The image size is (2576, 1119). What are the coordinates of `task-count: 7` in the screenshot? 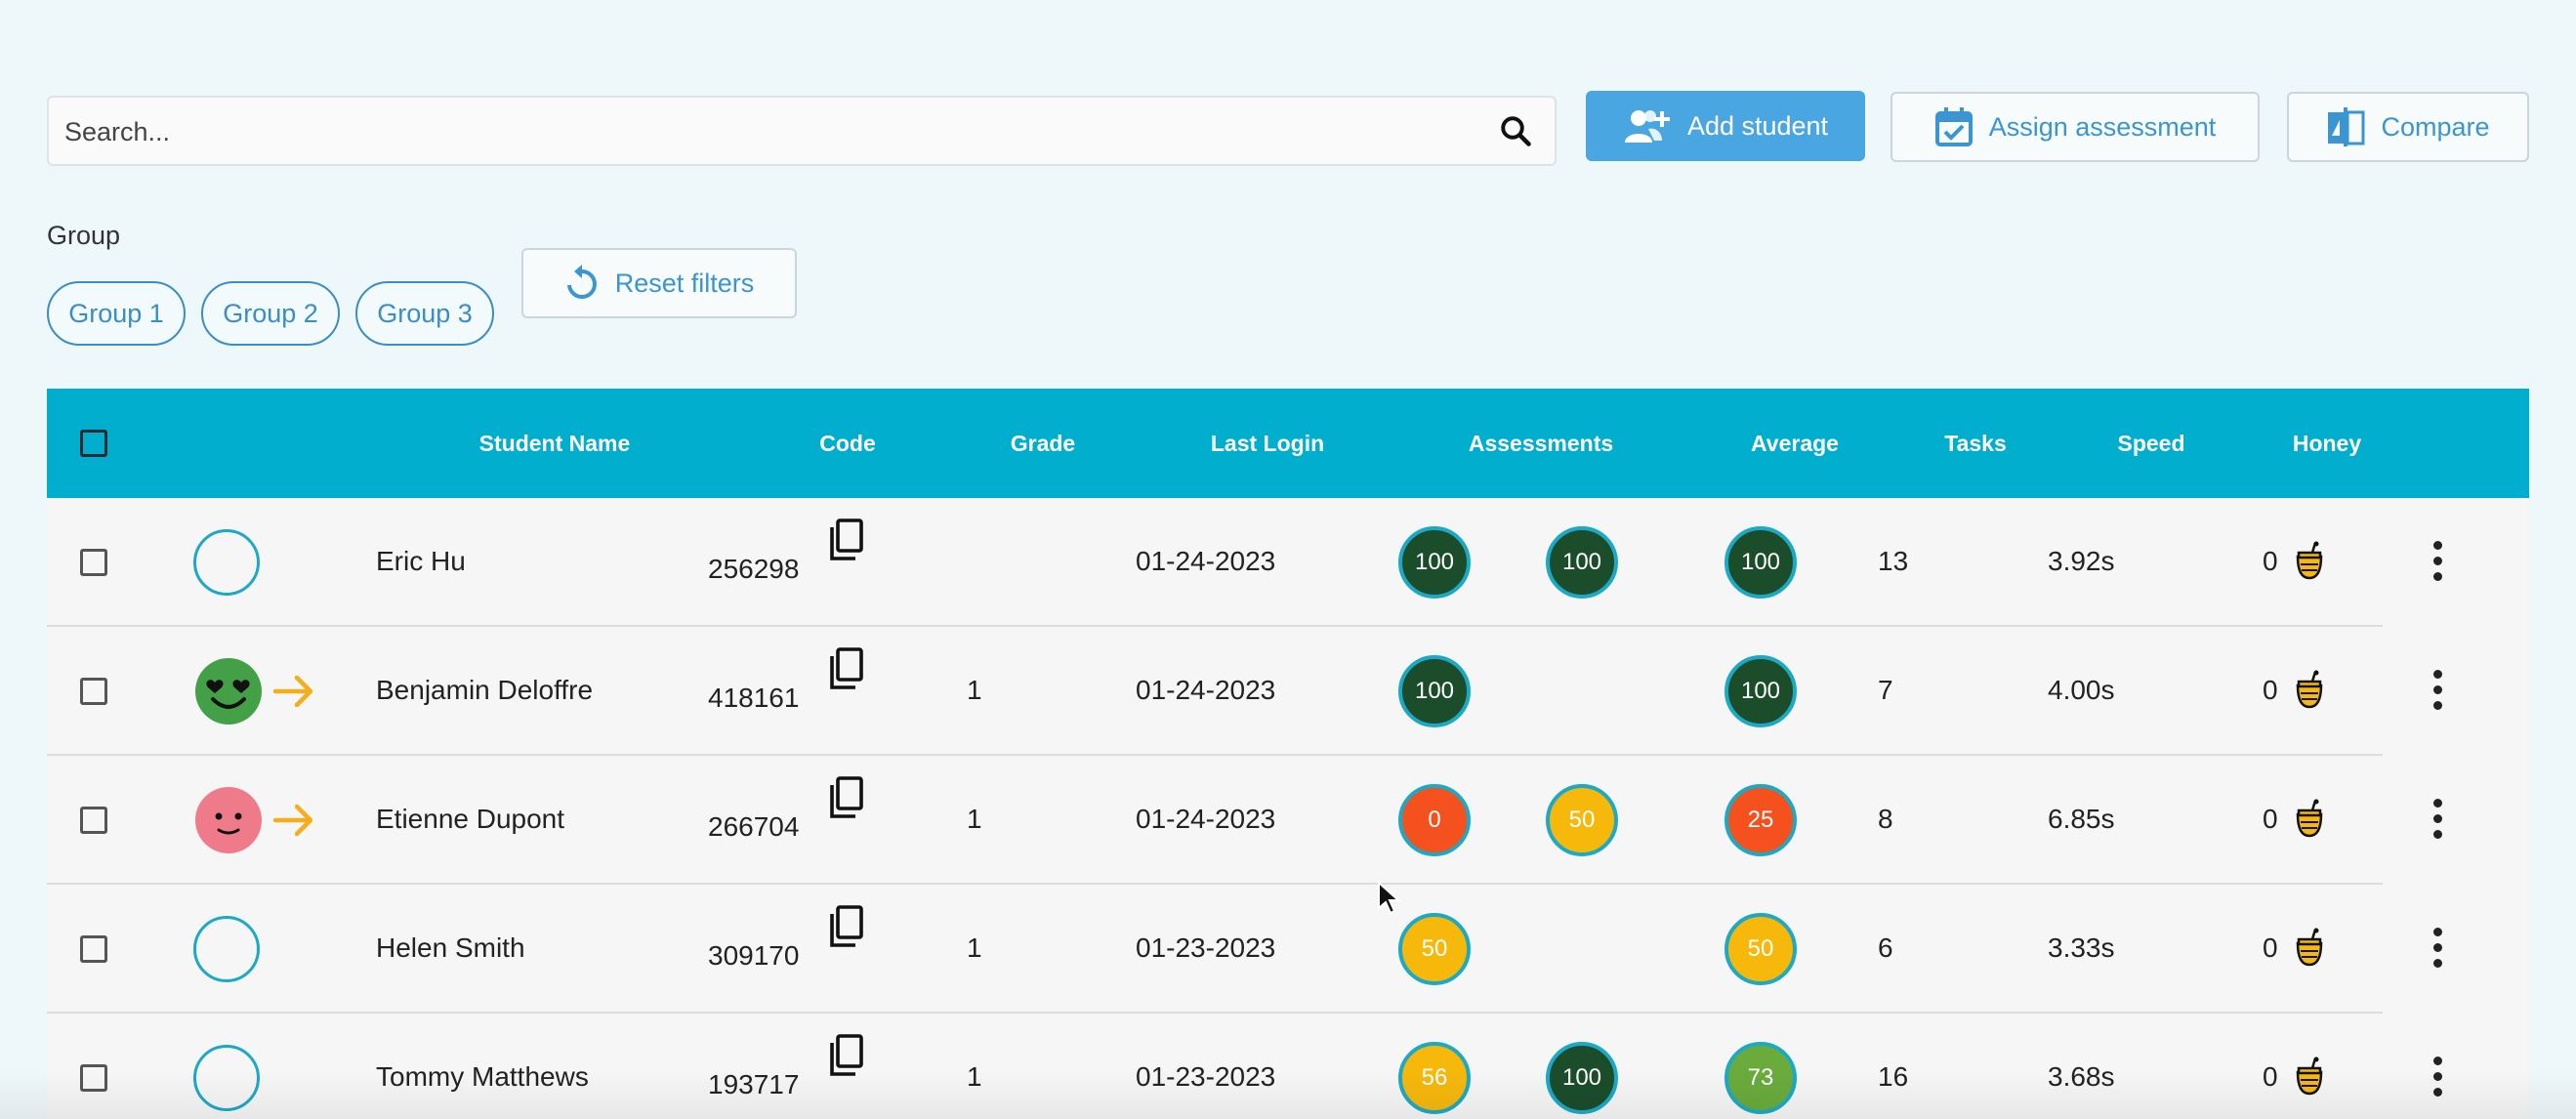 It's located at (1885, 690).